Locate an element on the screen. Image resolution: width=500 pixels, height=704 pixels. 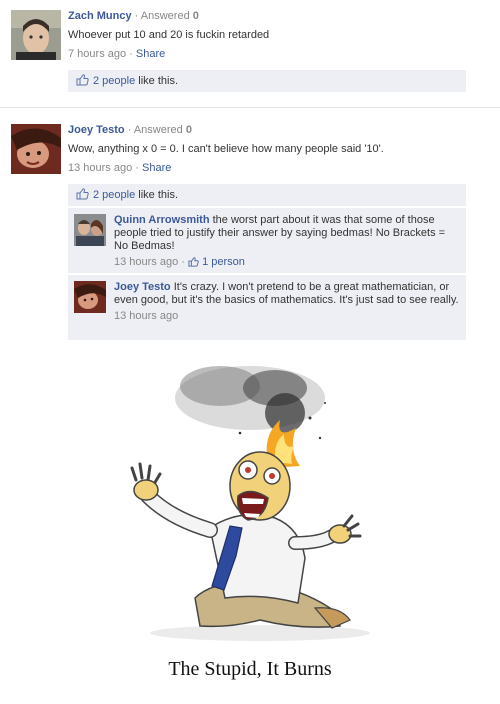
timestamp: 13 hours ago is located at coordinates (100, 168).